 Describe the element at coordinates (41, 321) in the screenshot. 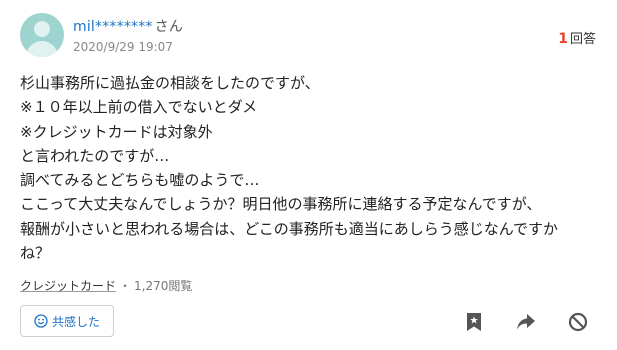

I see `smile-icon` at that location.